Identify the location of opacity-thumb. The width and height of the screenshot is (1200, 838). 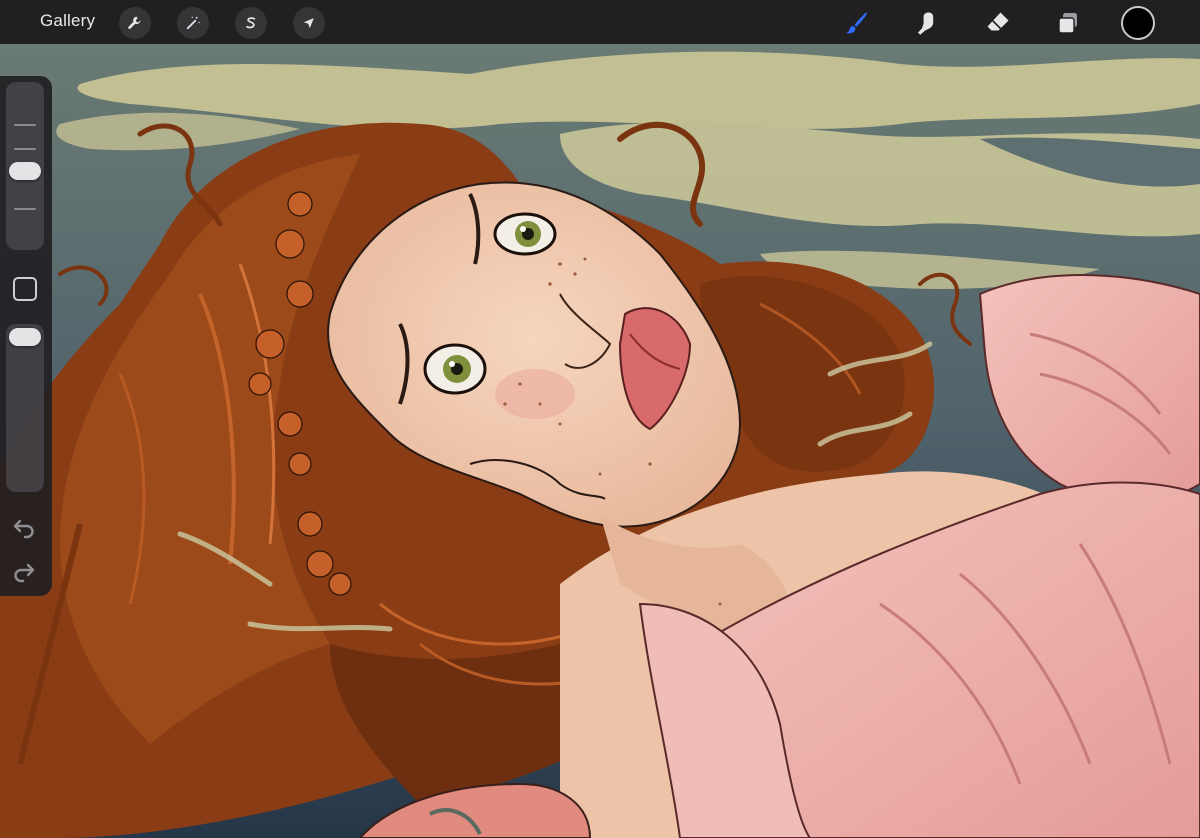
(25, 337).